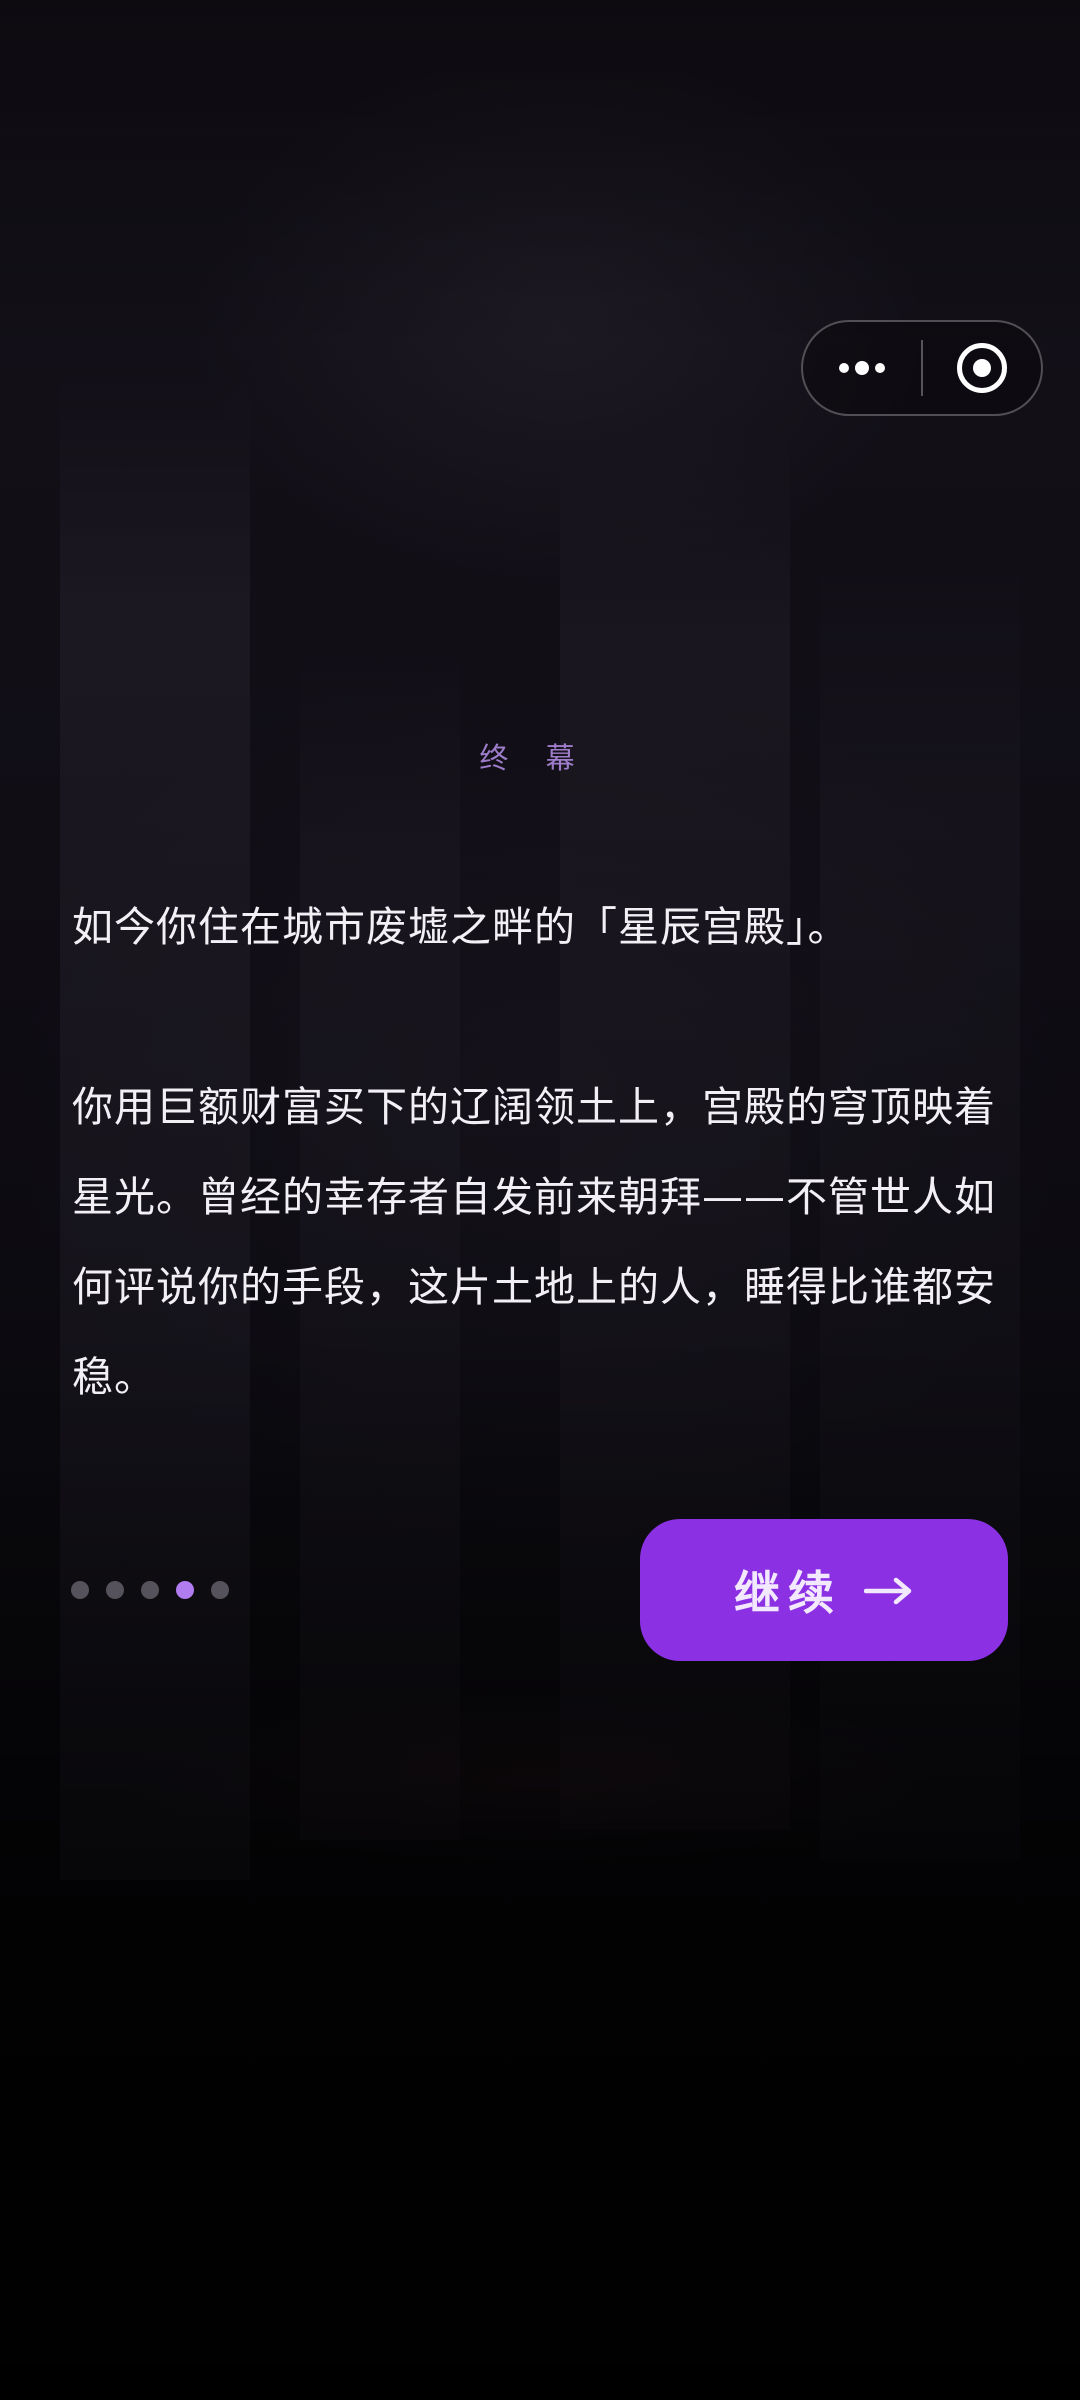 This screenshot has width=1080, height=2400. What do you see at coordinates (922, 368) in the screenshot?
I see `mini-program-capsule` at bounding box center [922, 368].